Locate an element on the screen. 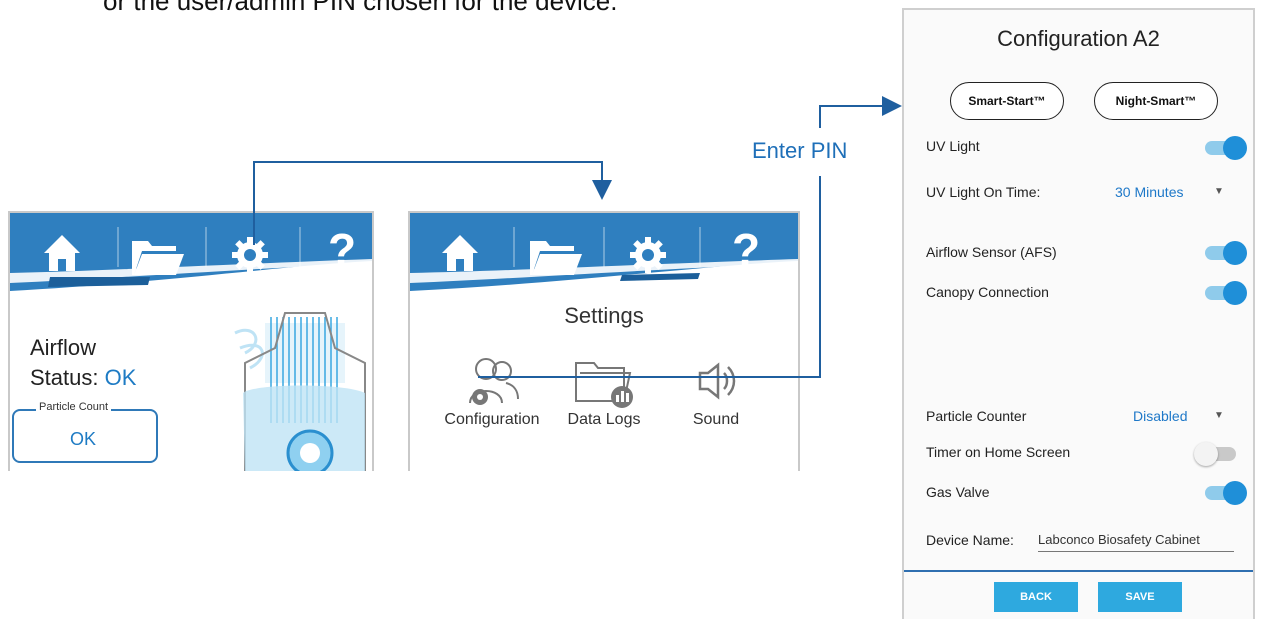 The image size is (1269, 619). settings-item-sound: Sound is located at coordinates (716, 390).